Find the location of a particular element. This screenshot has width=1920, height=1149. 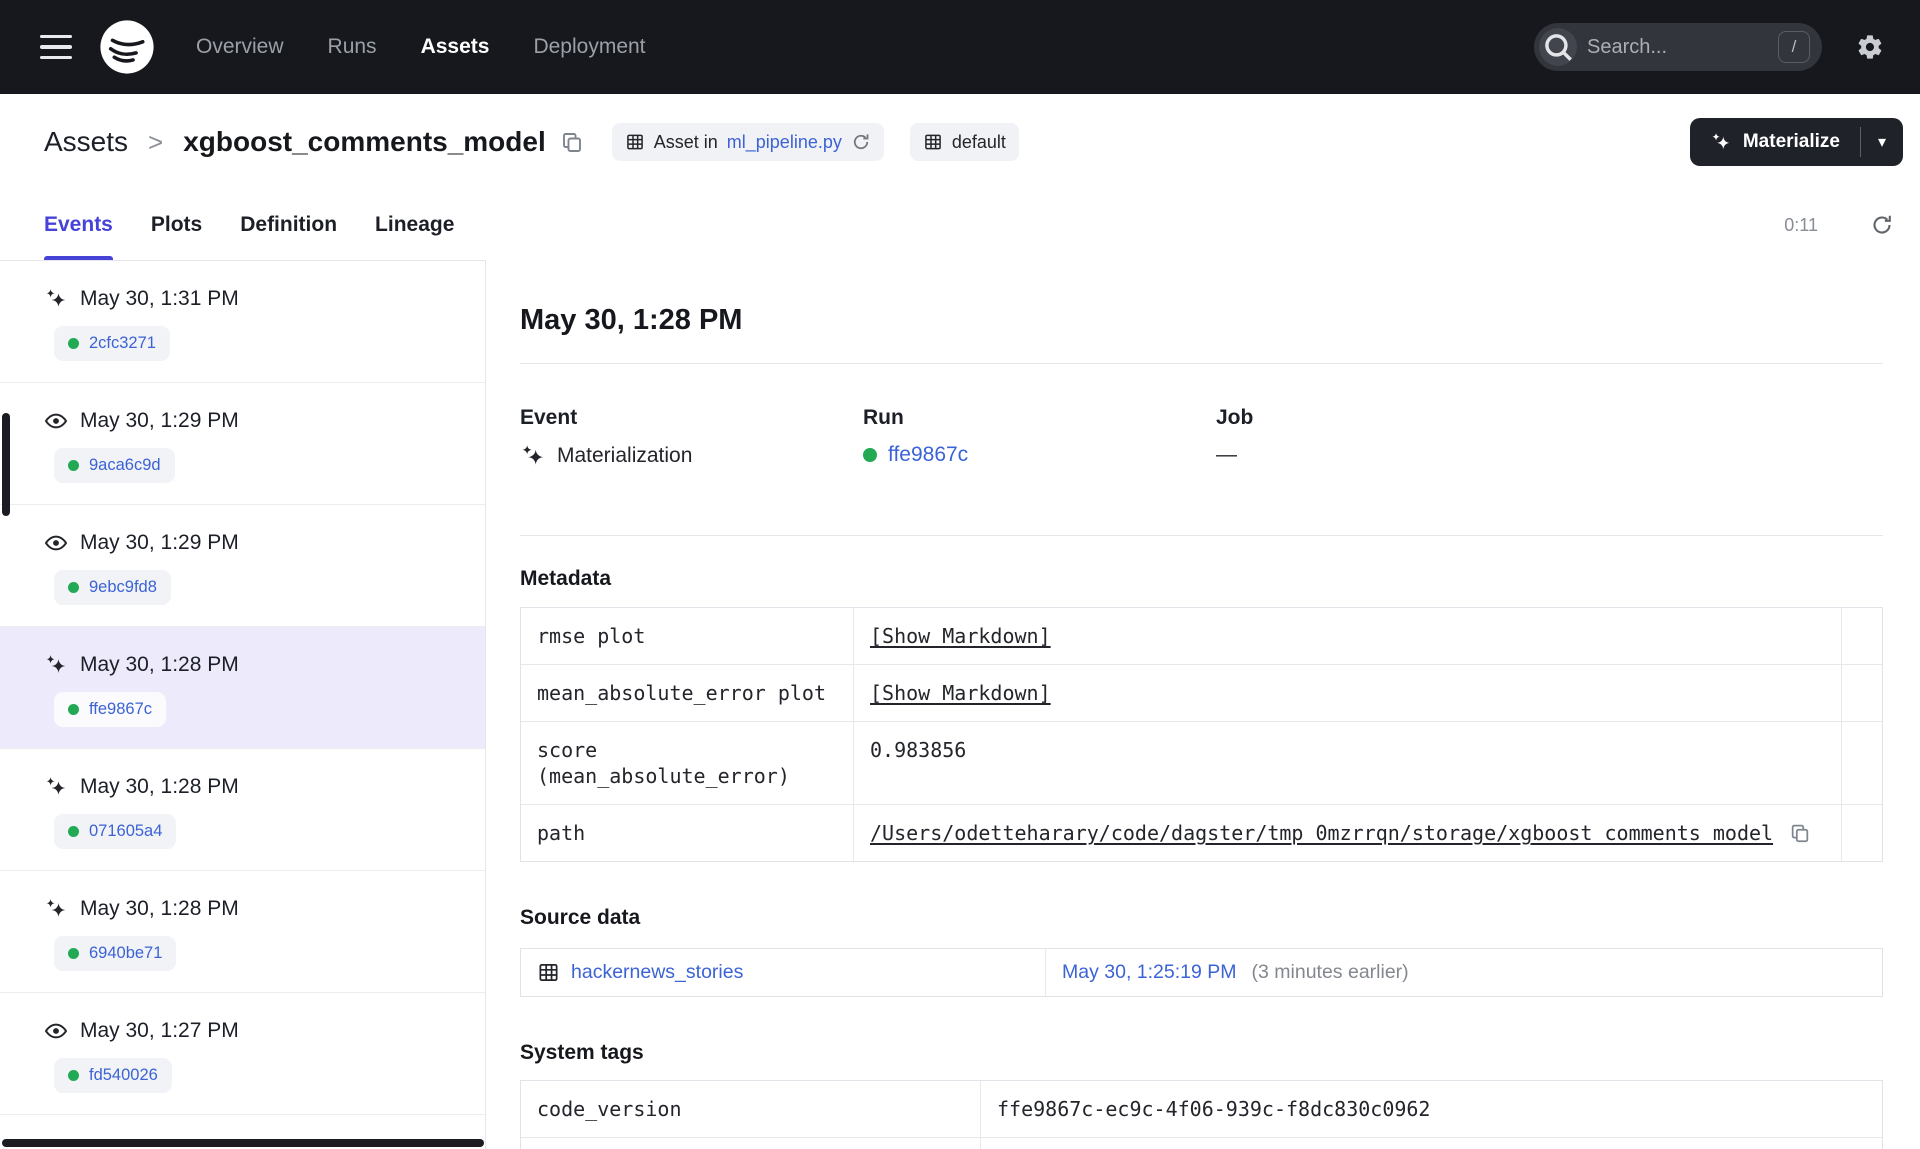

source-asset-link: hackernews_stories is located at coordinates (657, 972).